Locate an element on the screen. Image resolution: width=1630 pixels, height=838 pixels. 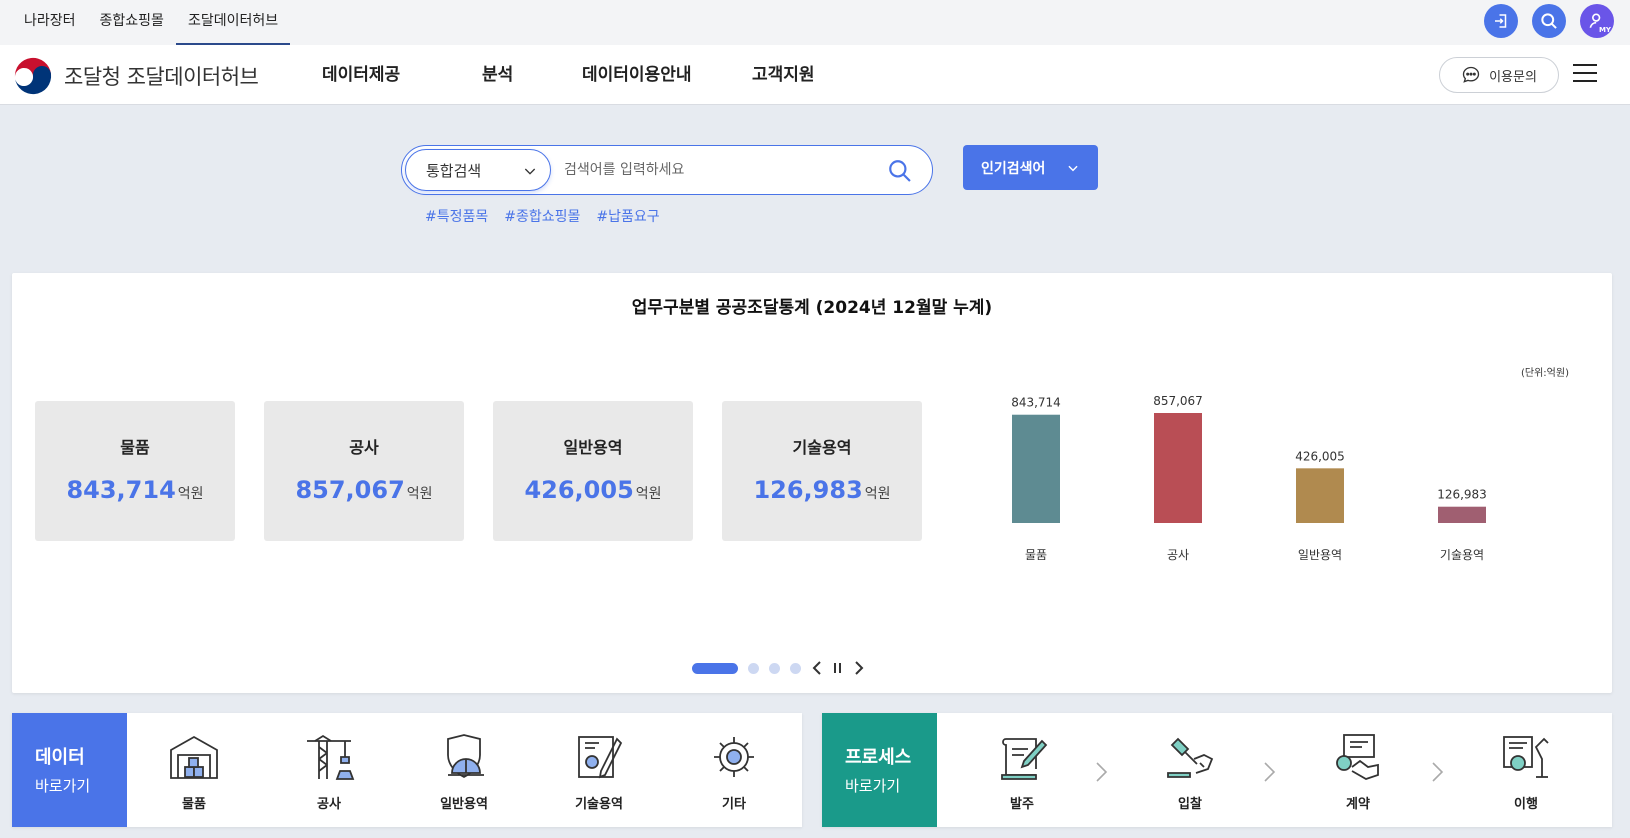
shortcut-technical-service: 기술용역 is located at coordinates (599, 772).